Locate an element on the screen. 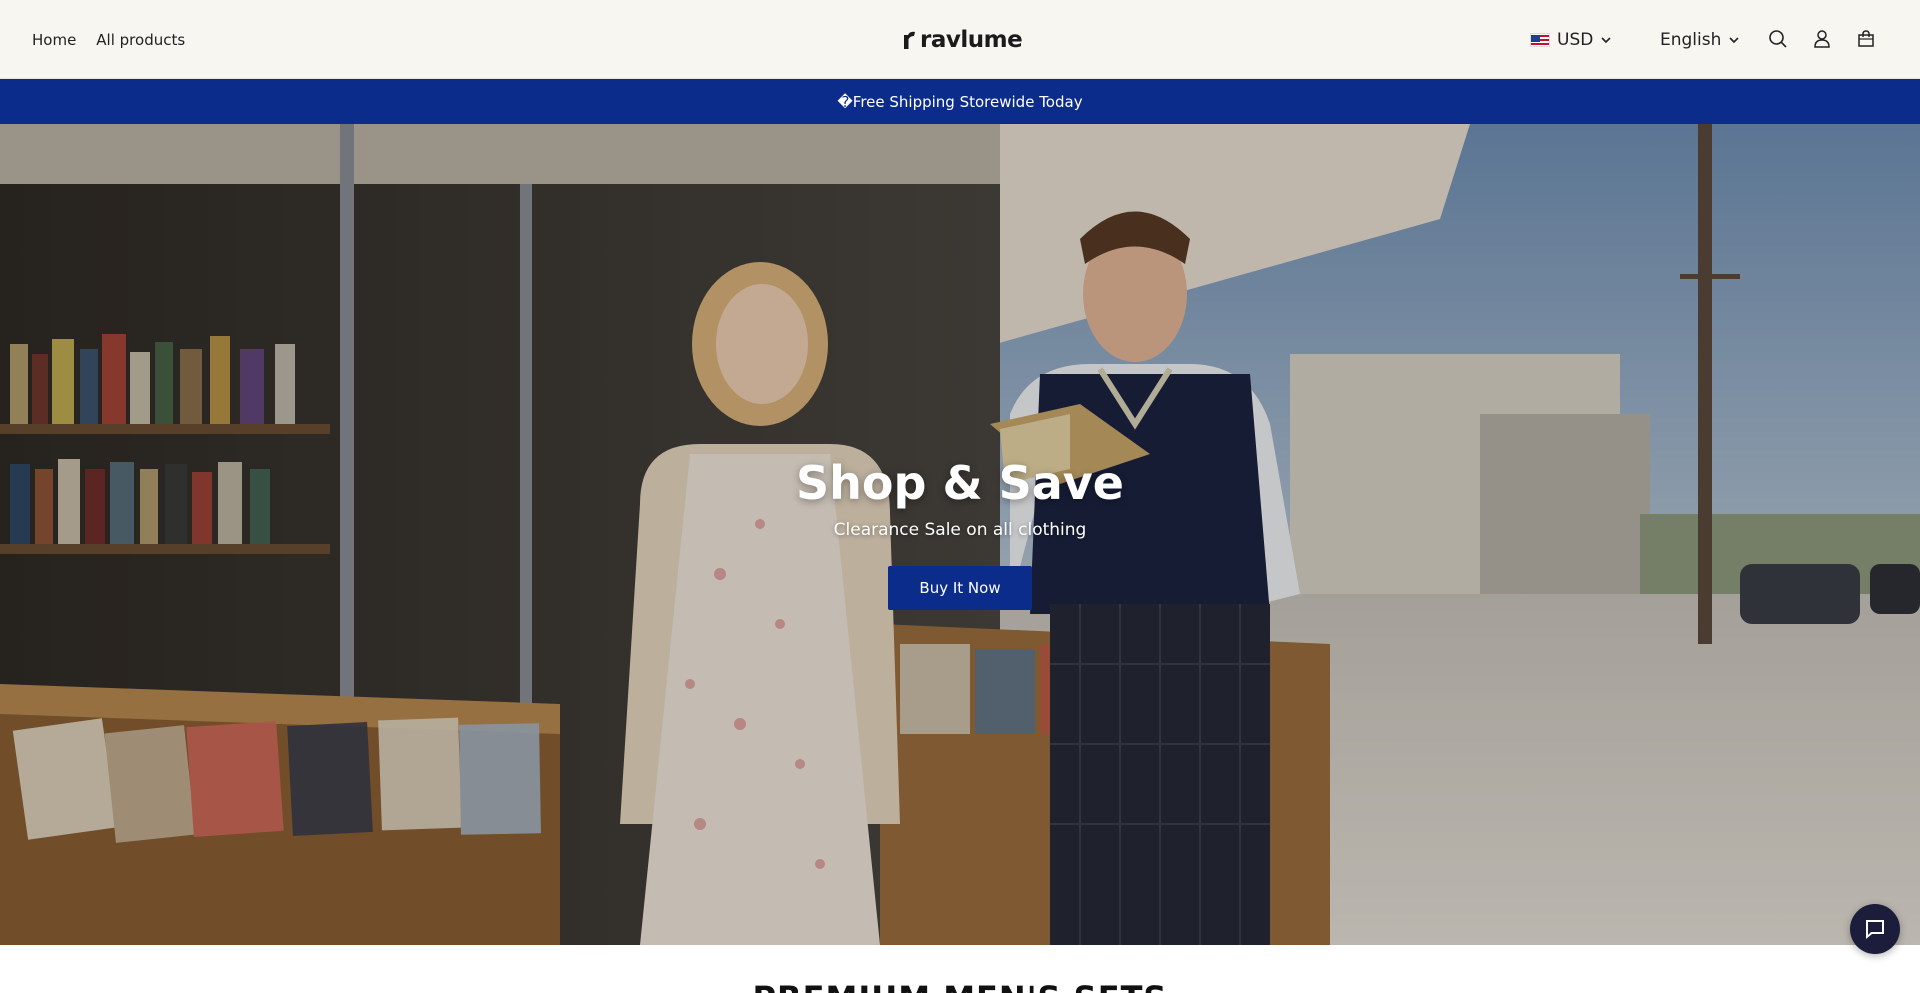 This screenshot has width=1920, height=993. cart-button is located at coordinates (1866, 39).